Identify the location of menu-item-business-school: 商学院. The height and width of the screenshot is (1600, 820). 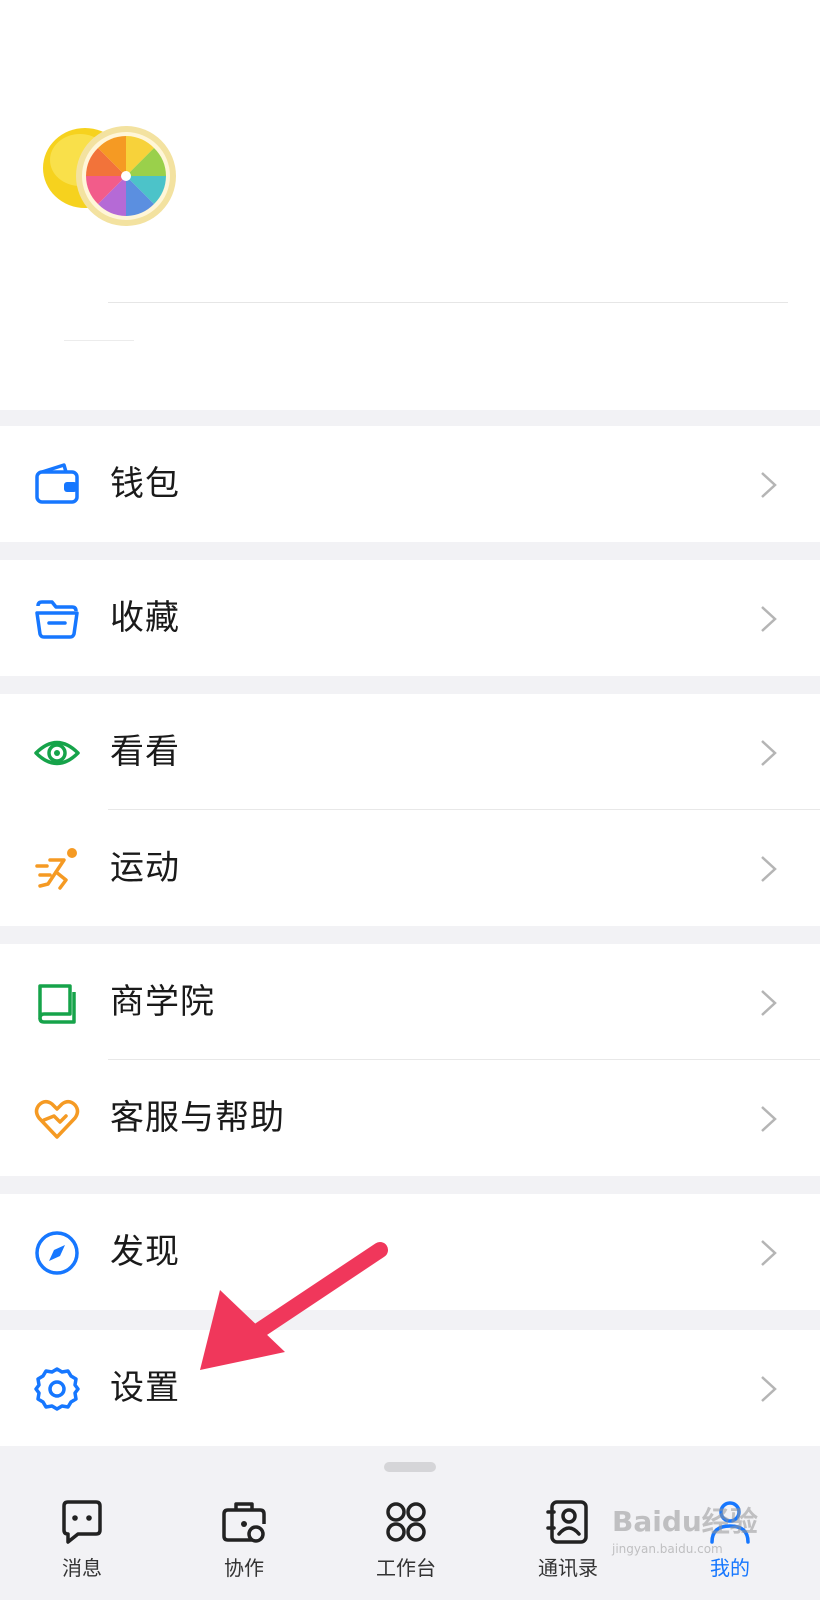
(410, 1002).